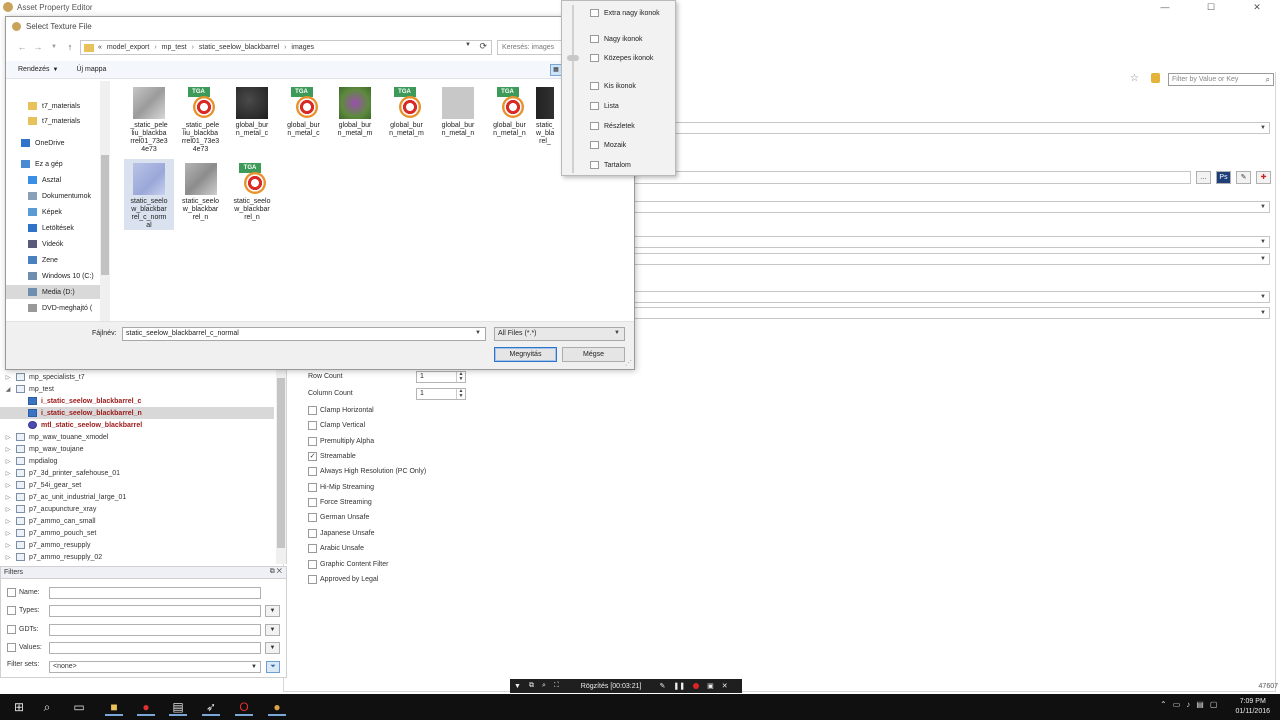 Image resolution: width=1280 pixels, height=720 pixels. I want to click on checkbox-row: Force Streaming, so click(340, 503).